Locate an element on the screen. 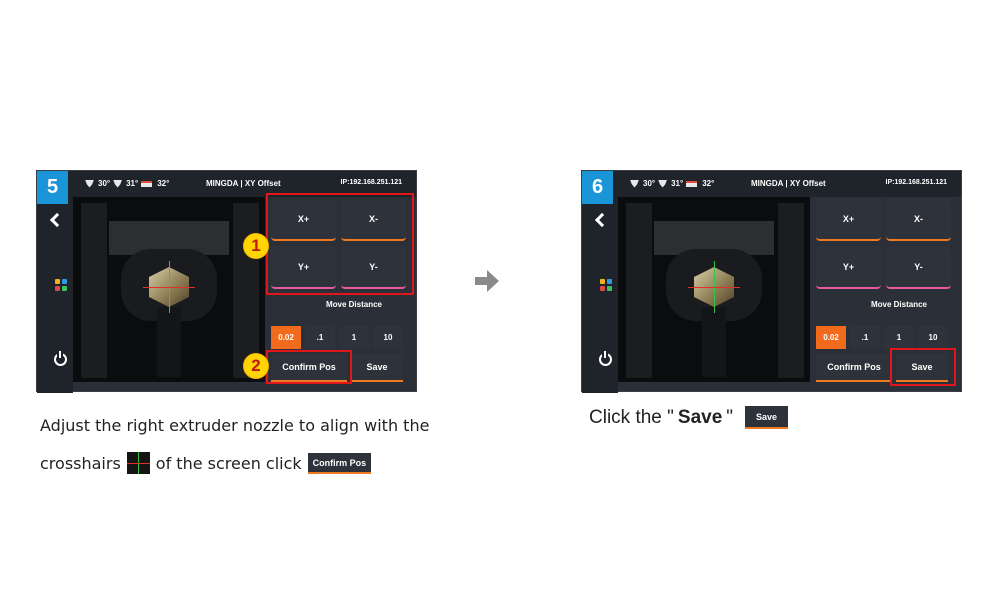  step-number-badge: 6 is located at coordinates (597, 187).